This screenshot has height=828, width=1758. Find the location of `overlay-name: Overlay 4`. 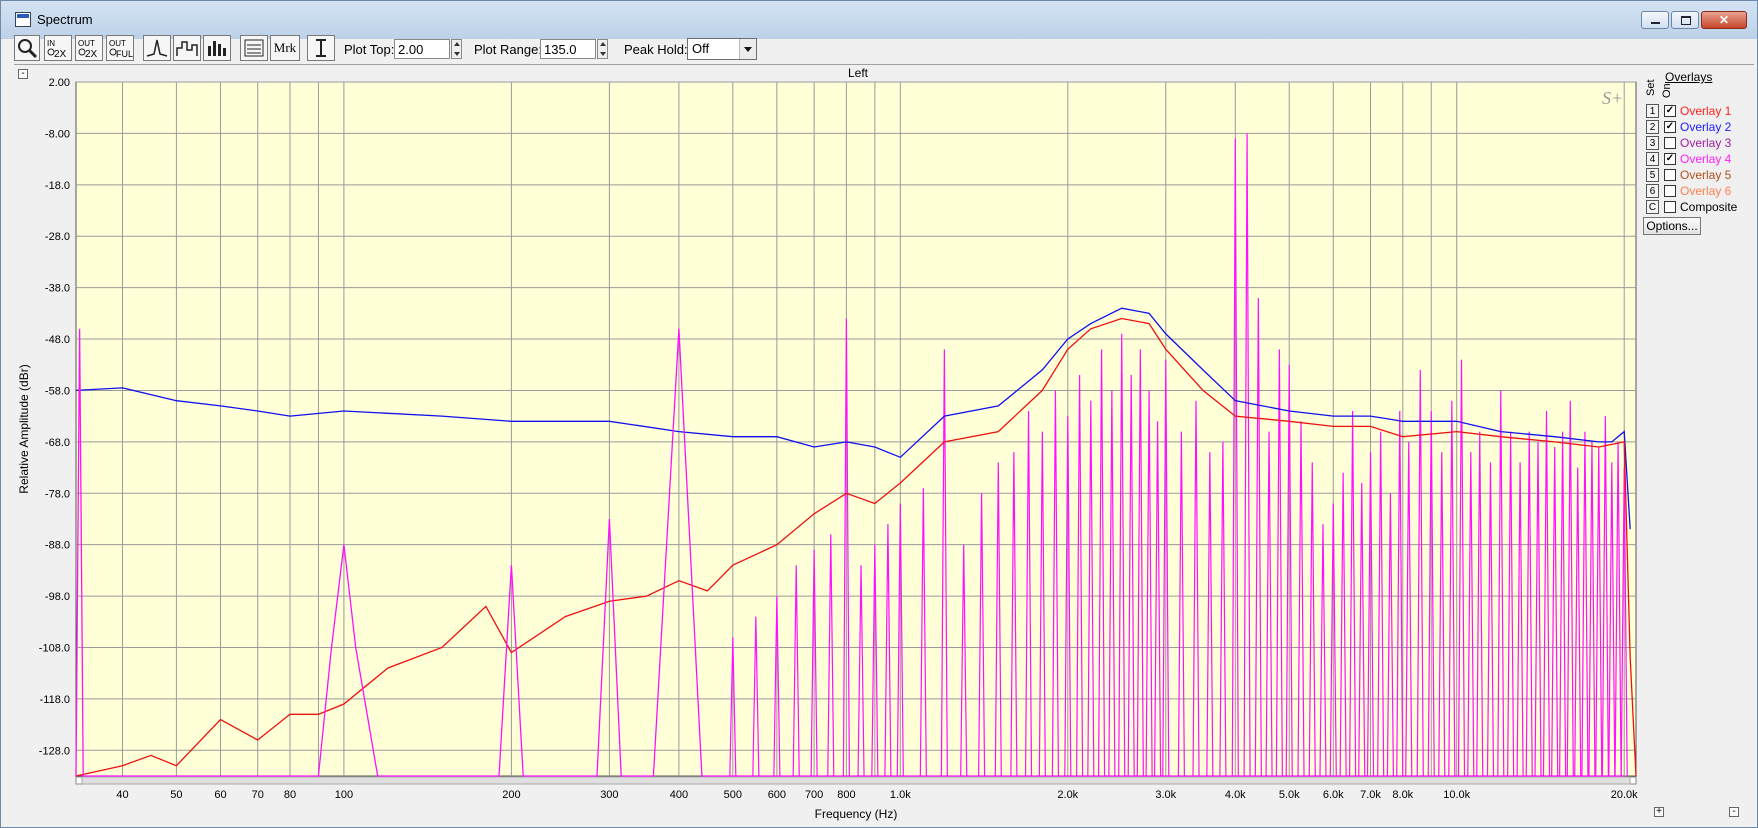

overlay-name: Overlay 4 is located at coordinates (1706, 159).